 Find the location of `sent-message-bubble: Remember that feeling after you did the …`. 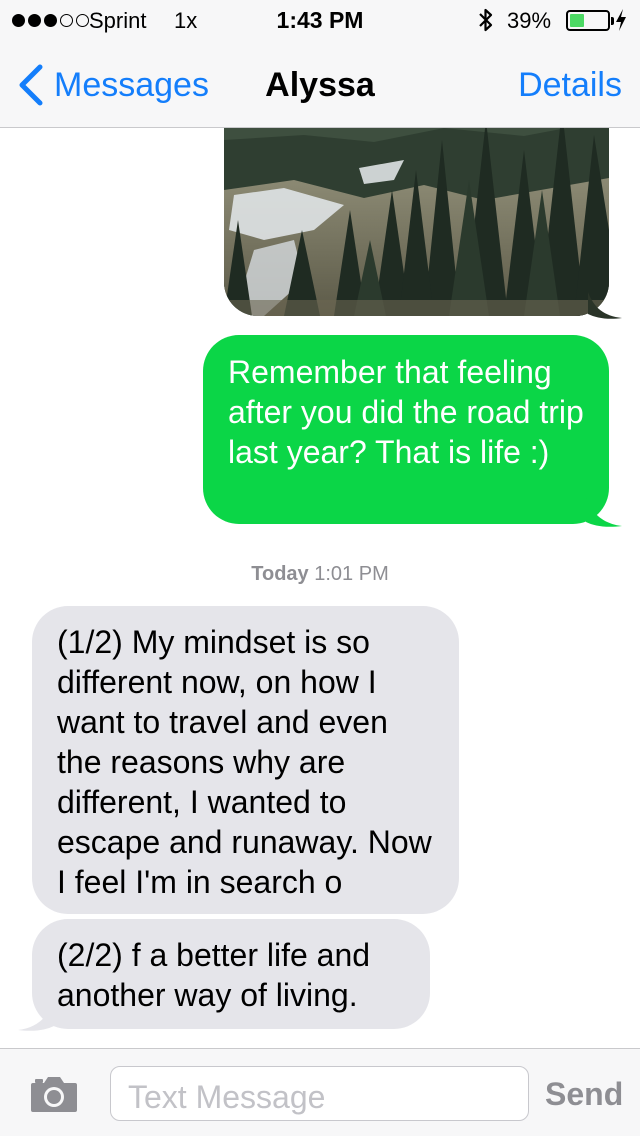

sent-message-bubble: Remember that feeling after you did the … is located at coordinates (406, 429).